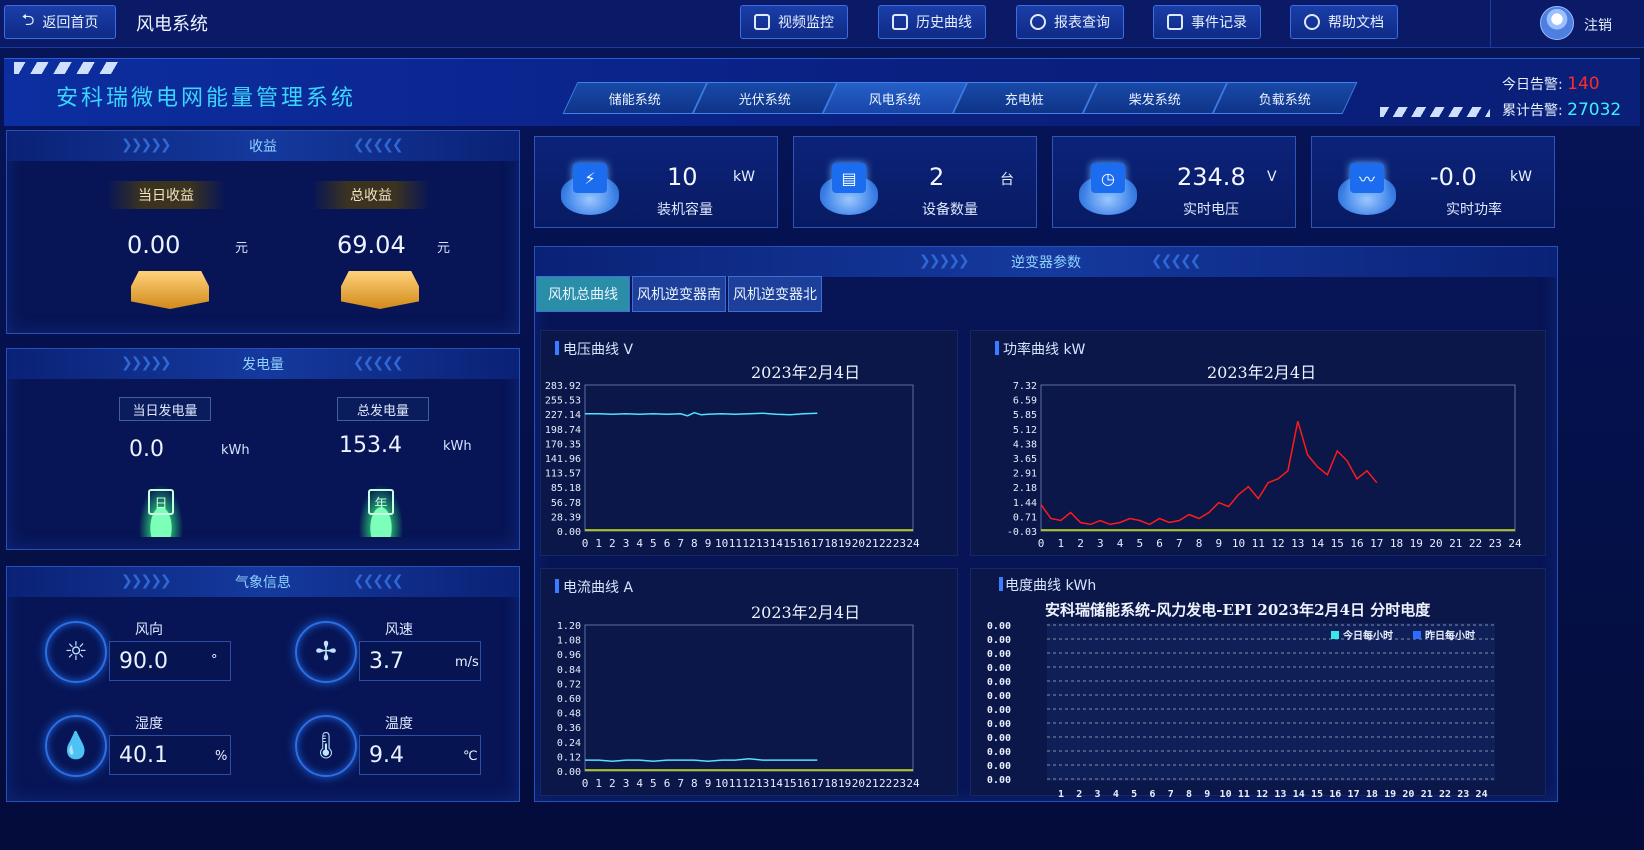  I want to click on generation-panel-header: ❯❯❯❯❯ 发电量 ❮❮❮❮❮, so click(263, 364).